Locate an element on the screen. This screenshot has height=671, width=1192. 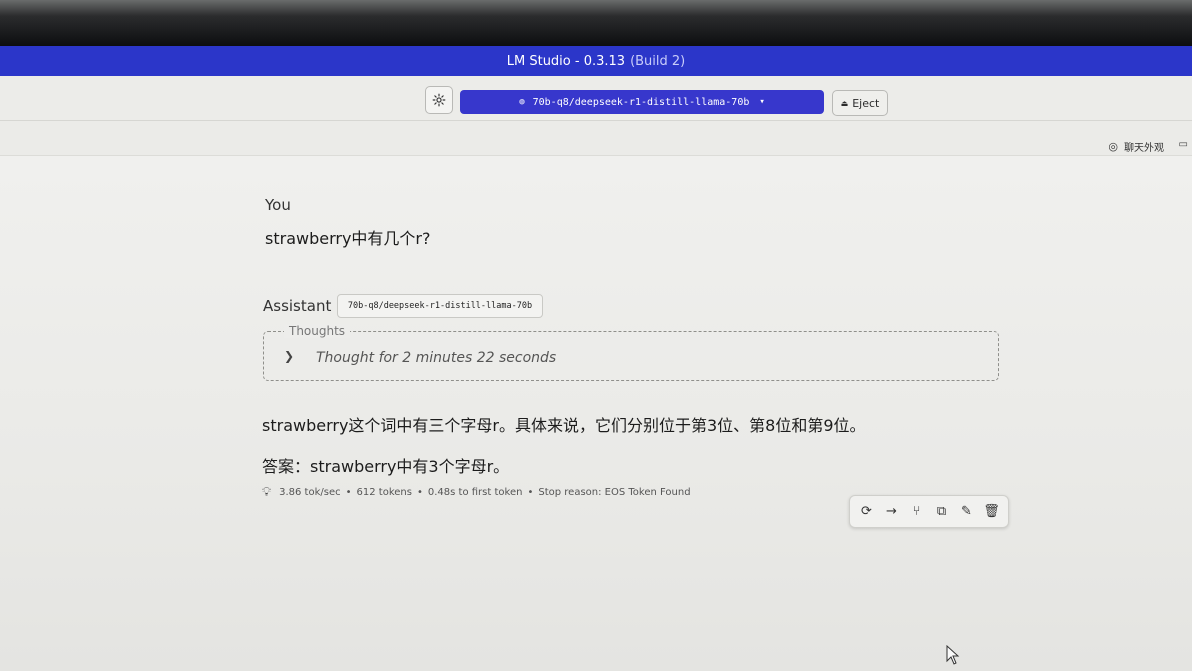
user-message: strawberry中有几个r? is located at coordinates (348, 238).